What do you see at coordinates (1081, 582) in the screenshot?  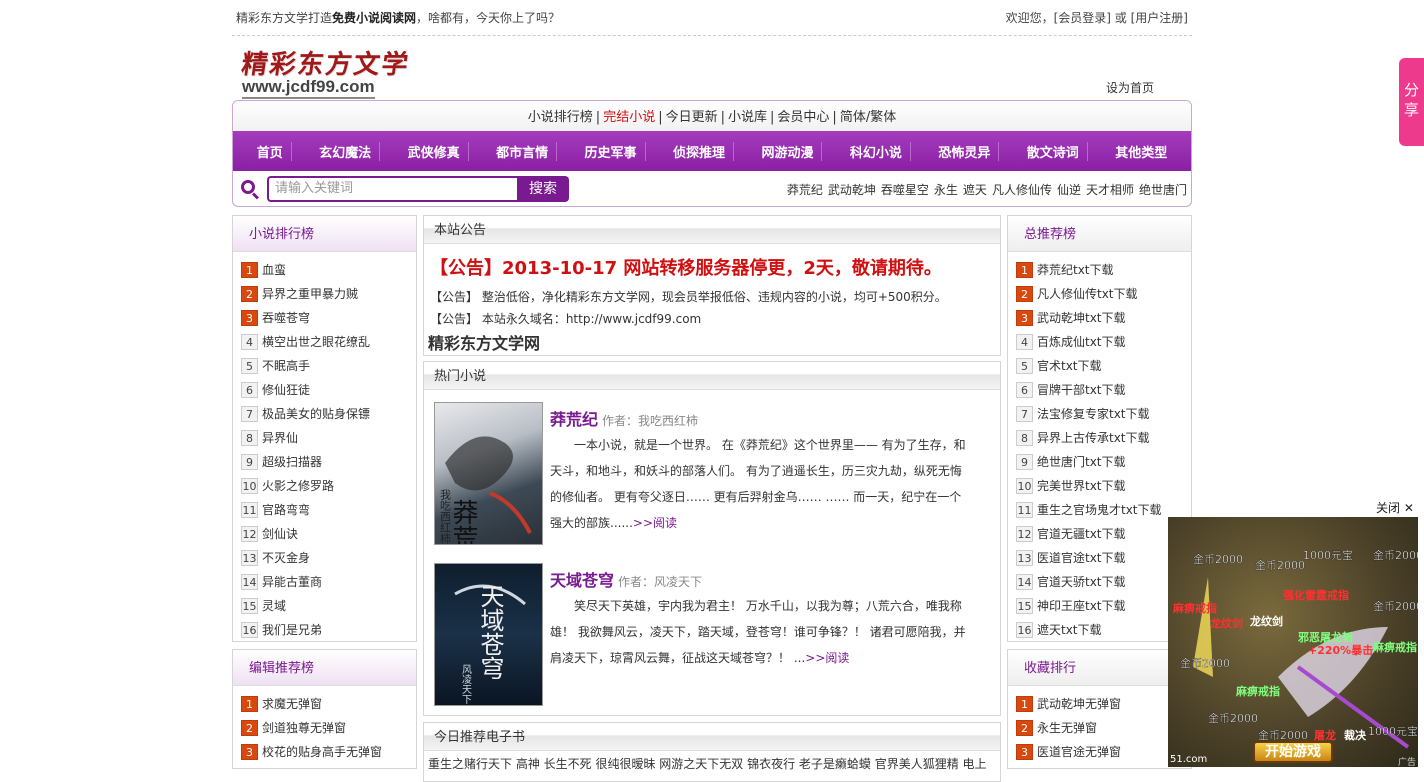 I see `rank-label: 官道天骄txt下载` at bounding box center [1081, 582].